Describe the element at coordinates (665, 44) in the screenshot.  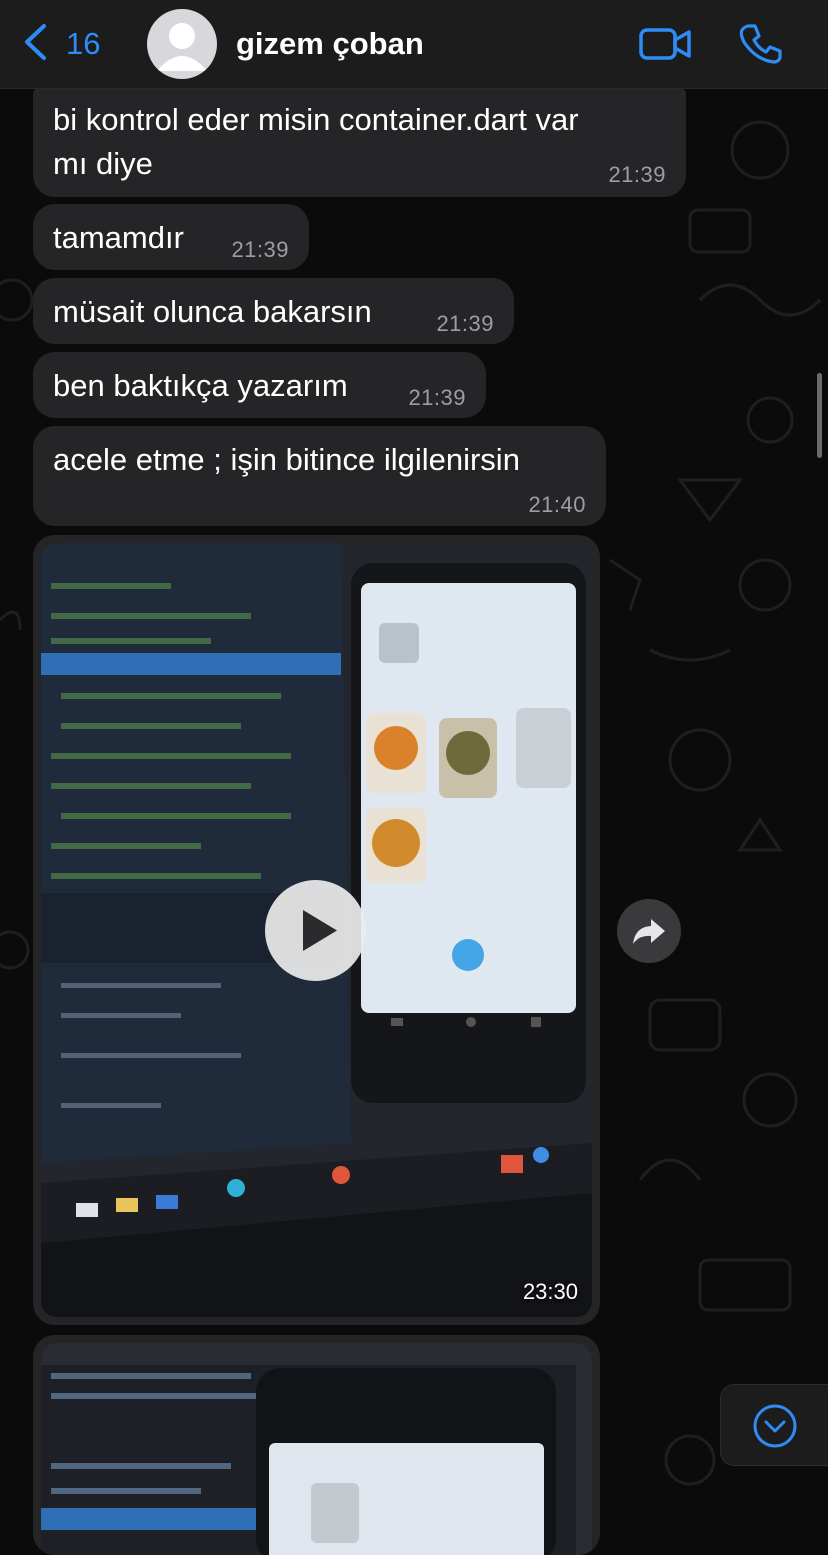
I see `video-call-button` at that location.